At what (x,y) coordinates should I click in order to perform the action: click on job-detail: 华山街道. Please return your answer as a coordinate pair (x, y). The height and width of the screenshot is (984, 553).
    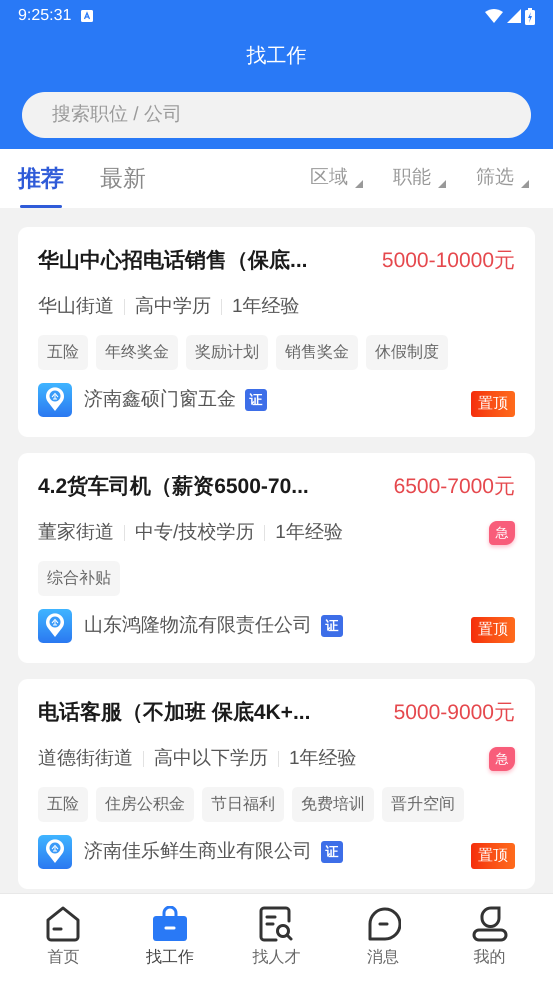
    Looking at the image, I should click on (76, 306).